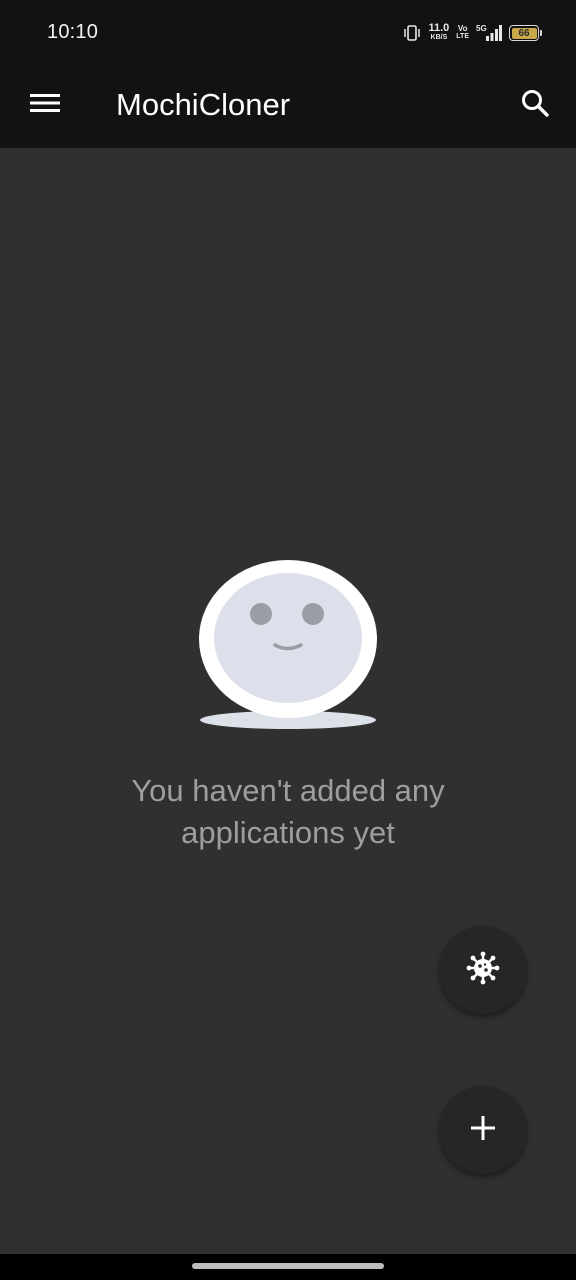 This screenshot has width=576, height=1280. I want to click on status-icons: 11.0 KB/S Vo LTE 5G 66, so click(472, 33).